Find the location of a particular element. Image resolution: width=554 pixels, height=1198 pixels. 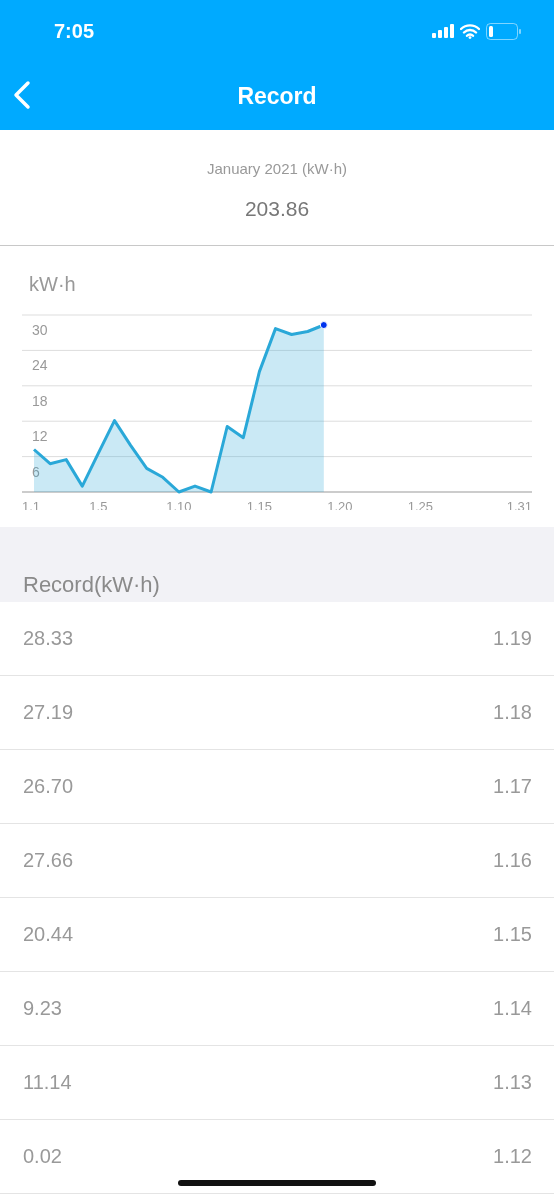

period-label: January 2021 (kW·h) is located at coordinates (277, 168).